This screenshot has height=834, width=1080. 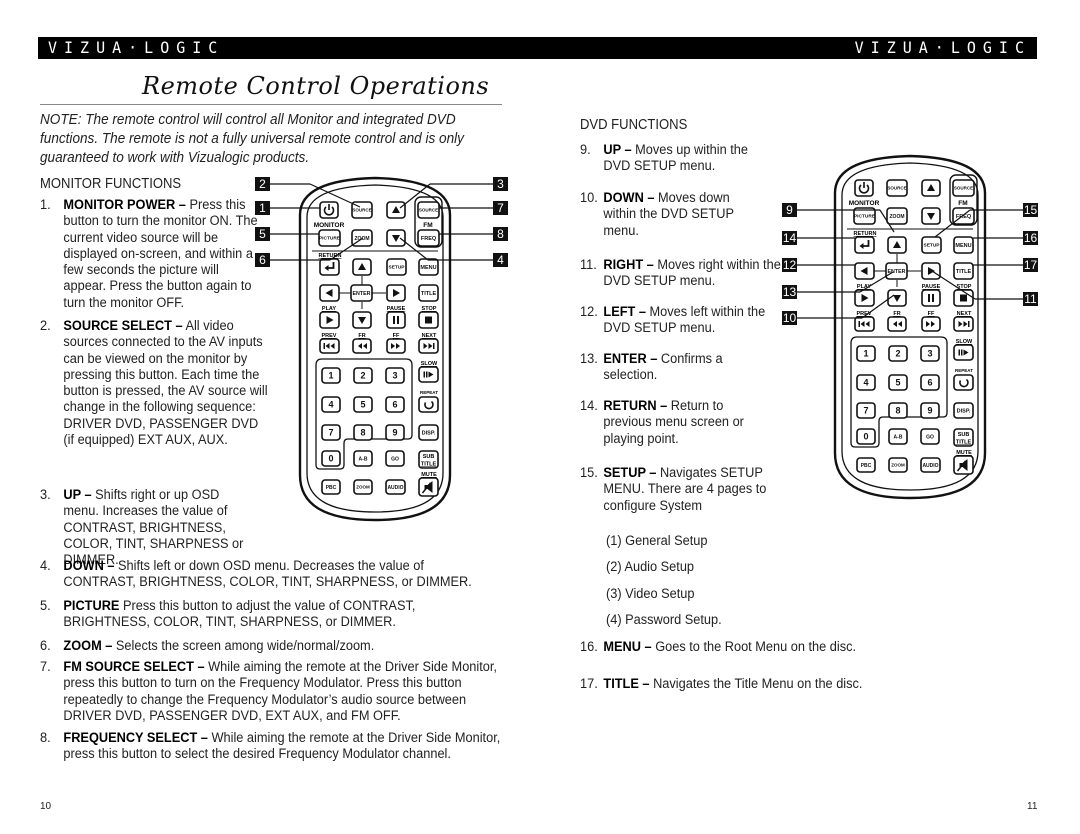 I want to click on fr-label: FR, so click(x=896, y=314).